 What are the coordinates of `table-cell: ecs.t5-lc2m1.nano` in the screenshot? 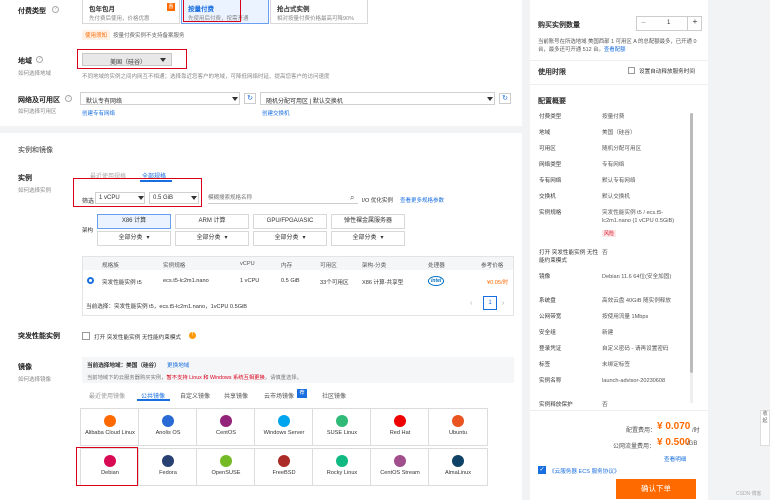 It's located at (186, 281).